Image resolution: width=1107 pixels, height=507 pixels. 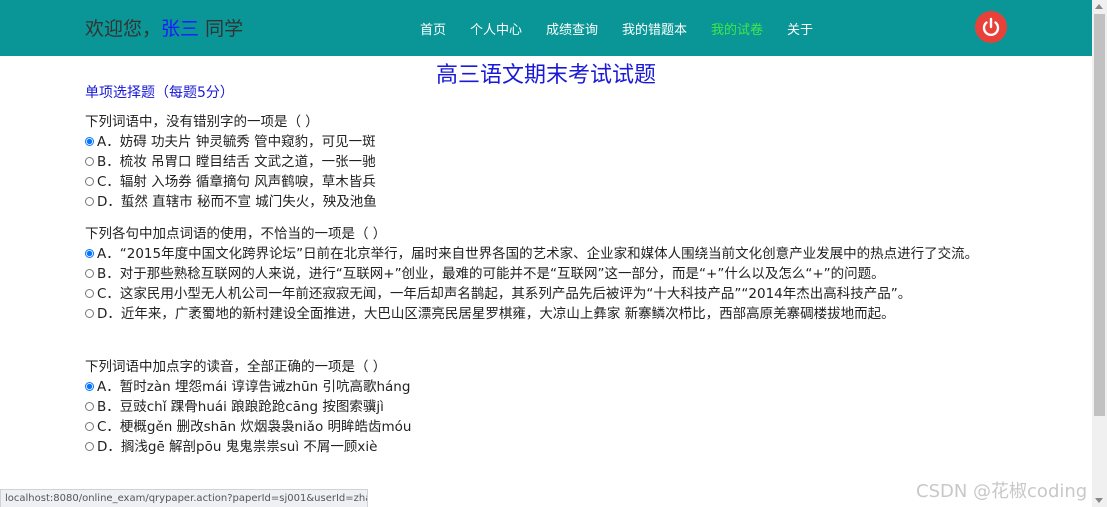 What do you see at coordinates (254, 387) in the screenshot?
I see `option-text: A．暂时zàn 埋怨mái 谆谆告诫zhūn 引吭高歌háng` at bounding box center [254, 387].